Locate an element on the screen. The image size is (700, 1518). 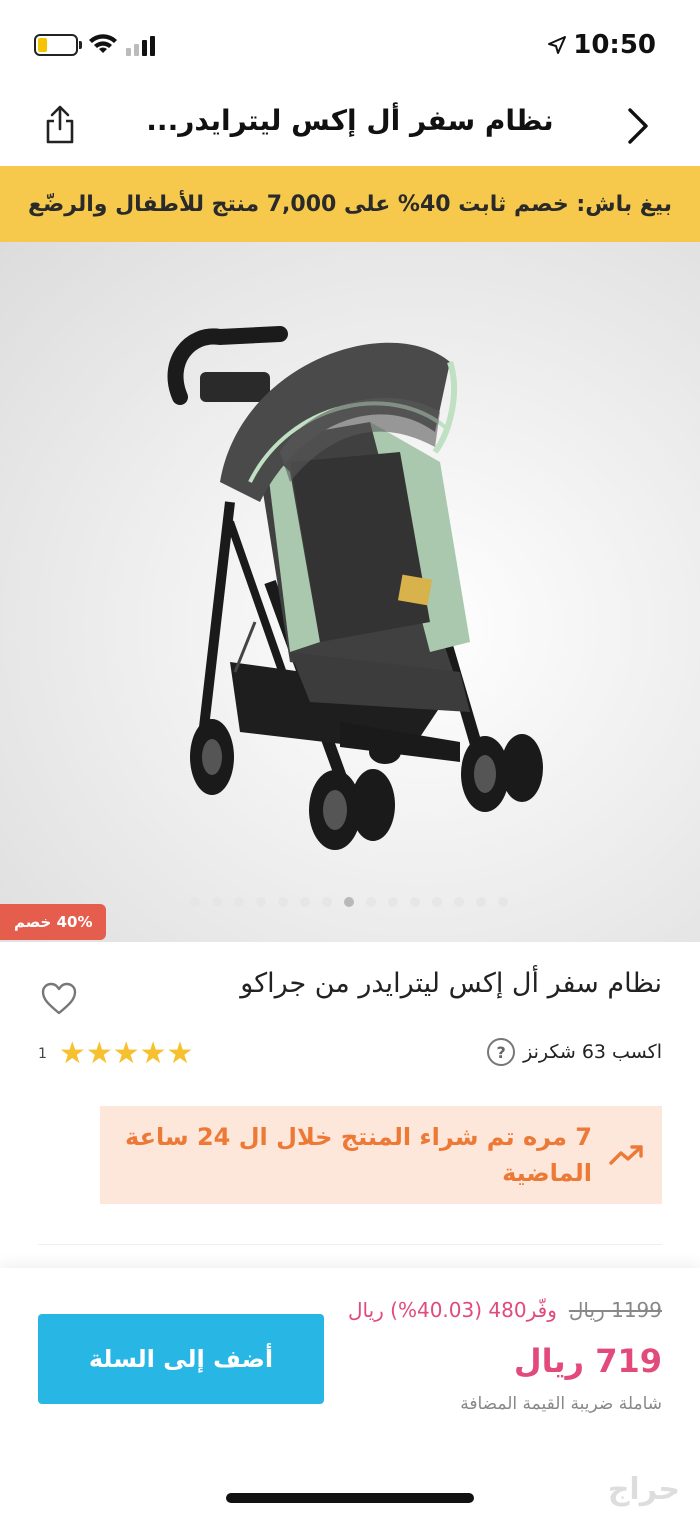
chevron-right-icon is located at coordinates (638, 126).